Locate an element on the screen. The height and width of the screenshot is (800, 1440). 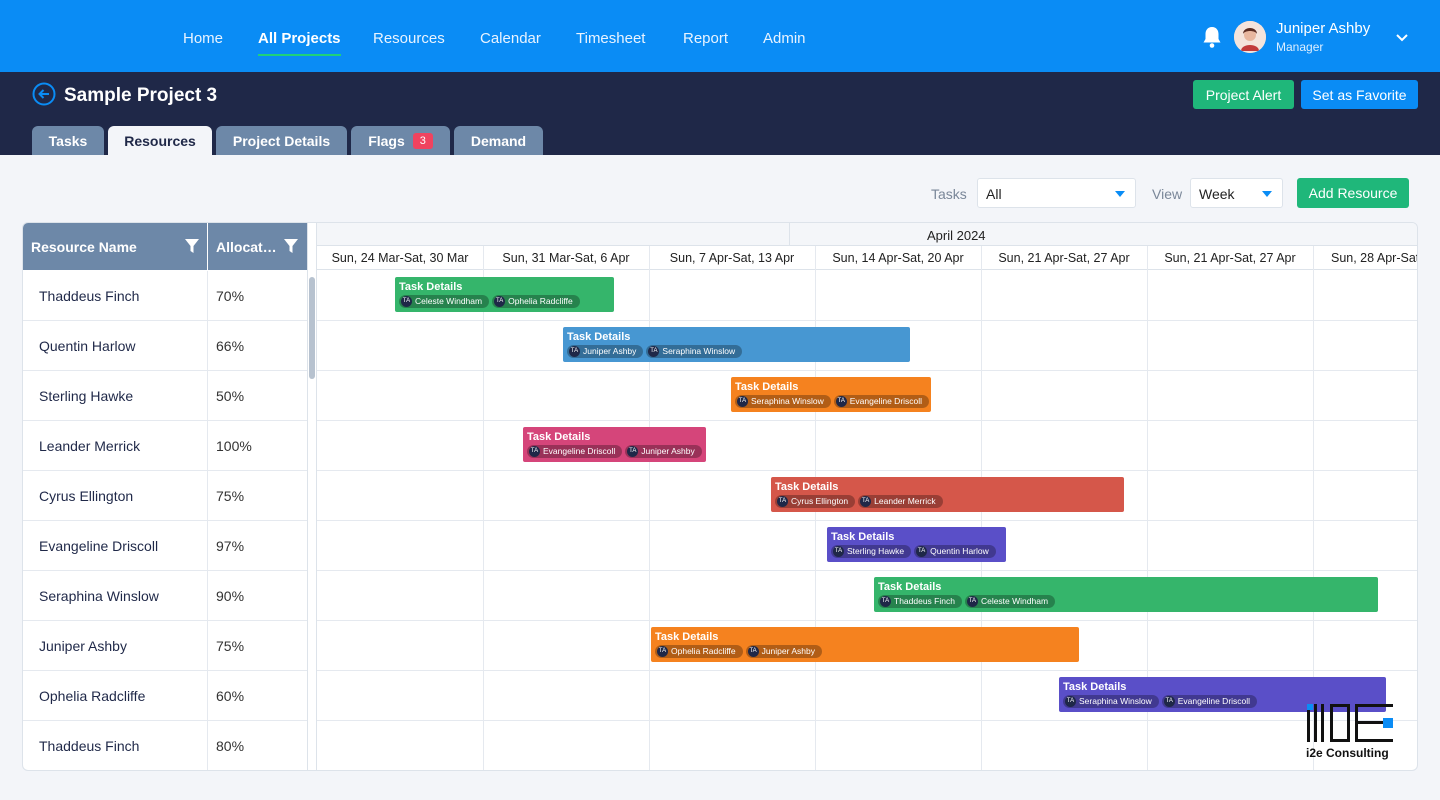
assignee-chip: TA Cyrus Ellington is located at coordinates (815, 501).